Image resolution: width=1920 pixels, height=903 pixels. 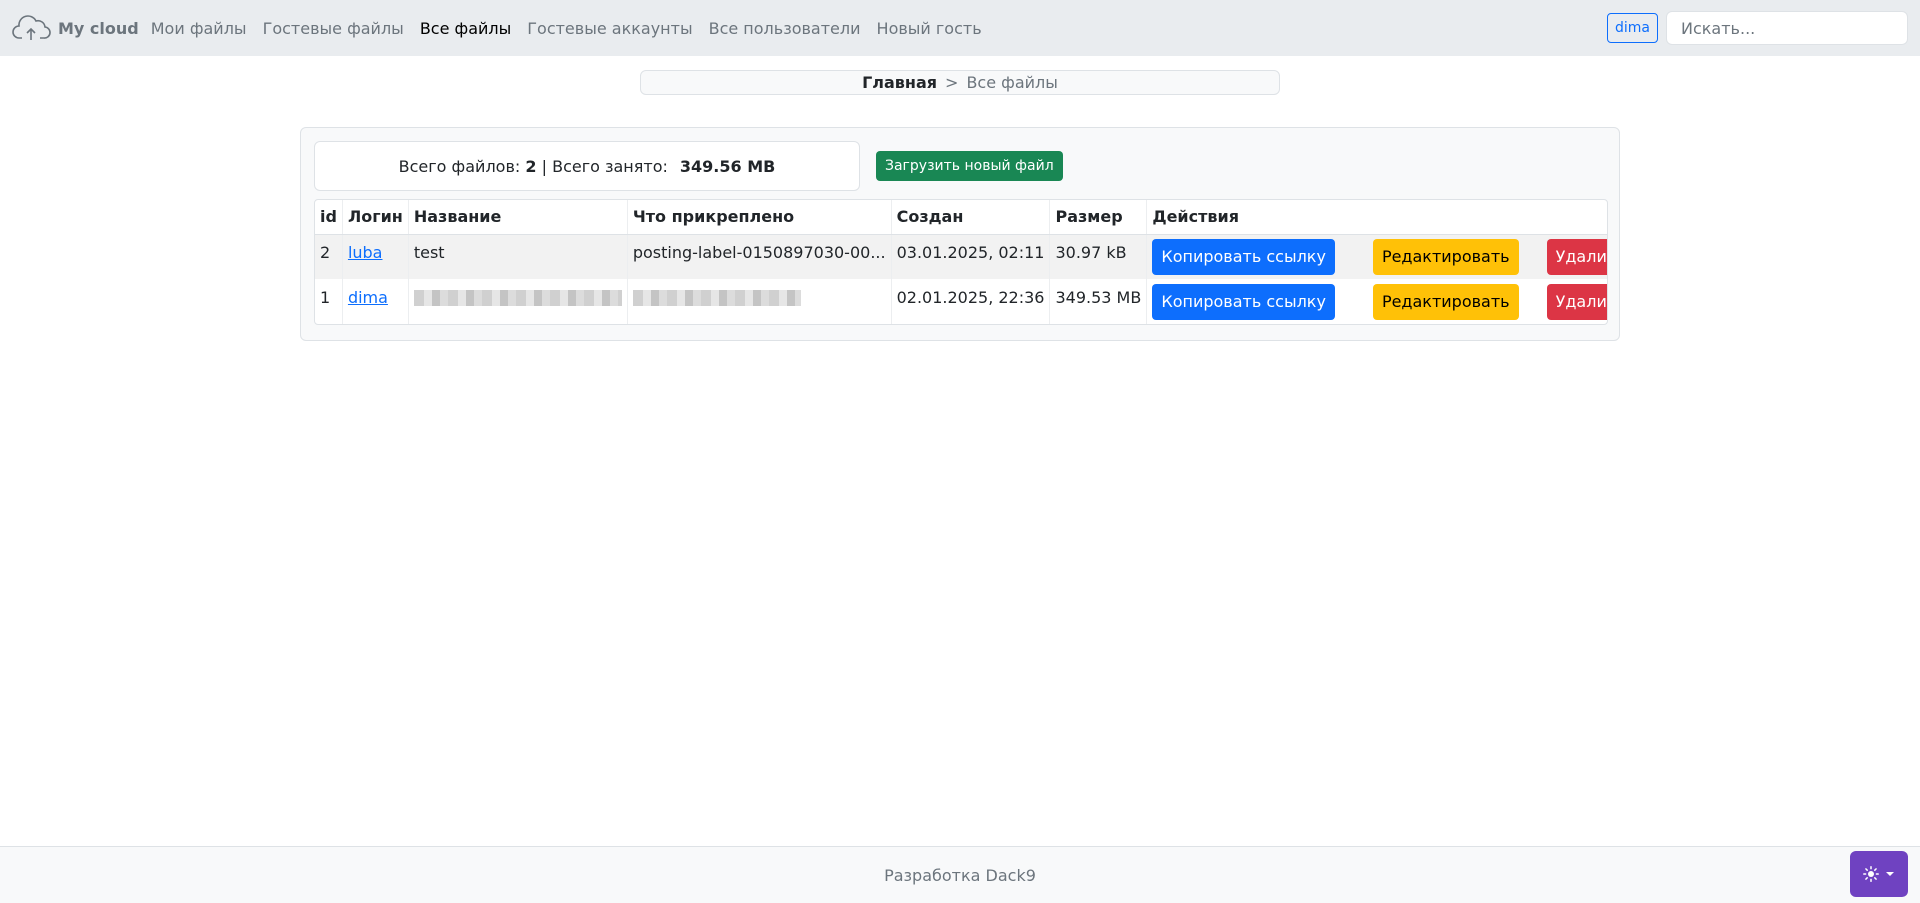 What do you see at coordinates (375, 217) in the screenshot?
I see `header-login: Логин` at bounding box center [375, 217].